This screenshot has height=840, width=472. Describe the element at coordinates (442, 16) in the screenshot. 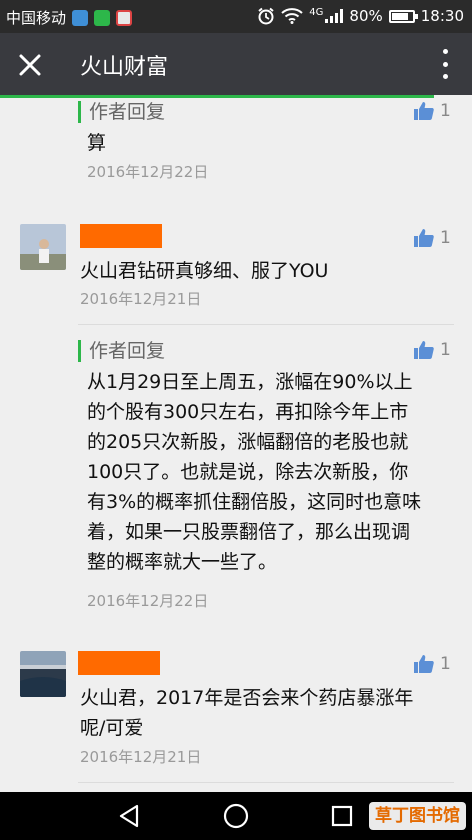

I see `clock: 18:30` at that location.